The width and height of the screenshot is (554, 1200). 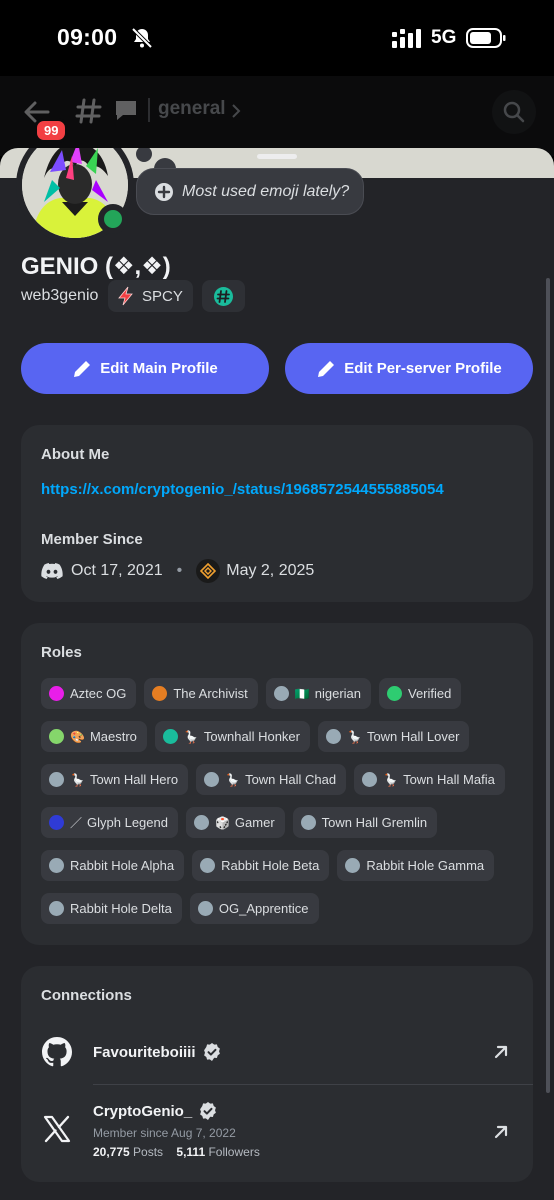 What do you see at coordinates (122, 865) in the screenshot?
I see `role-label: Rabbit Hole Alpha` at bounding box center [122, 865].